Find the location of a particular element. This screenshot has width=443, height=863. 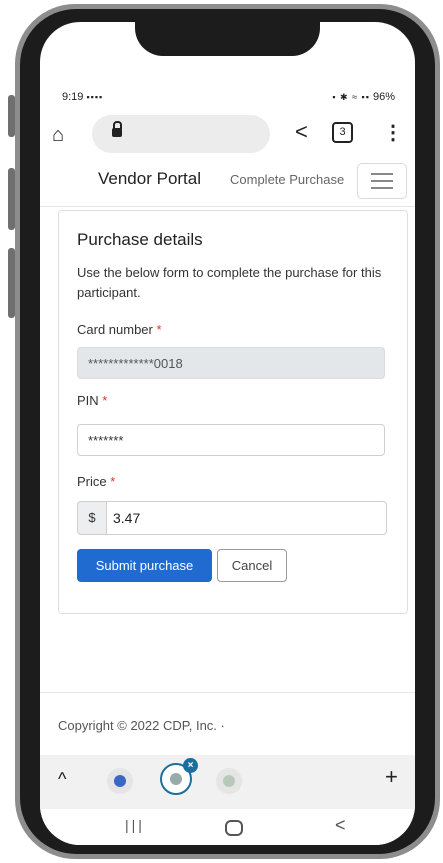

pin-label-text: PIN is located at coordinates (88, 400).